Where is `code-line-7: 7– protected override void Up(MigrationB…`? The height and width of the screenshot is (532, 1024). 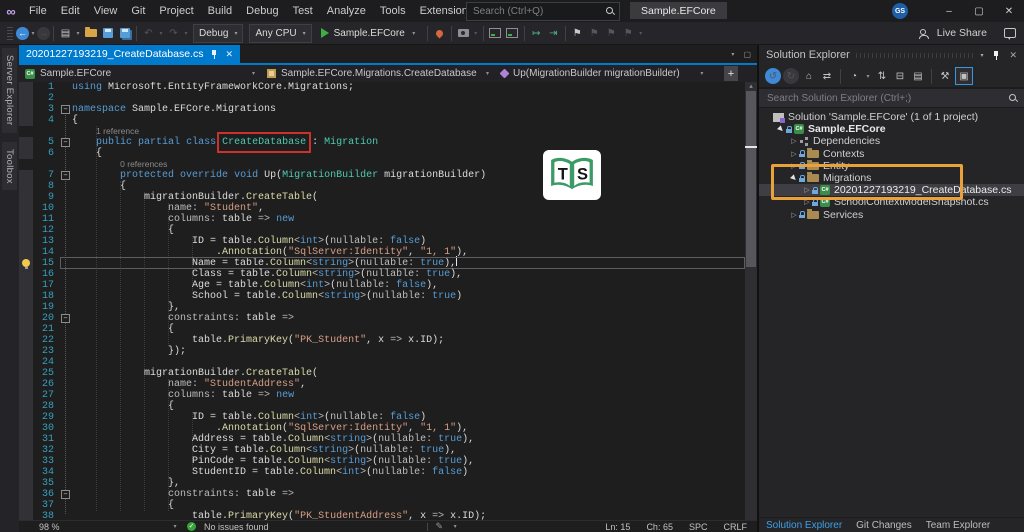
code-line-7: 7– protected override void Up(MigrationB… is located at coordinates (388, 175).